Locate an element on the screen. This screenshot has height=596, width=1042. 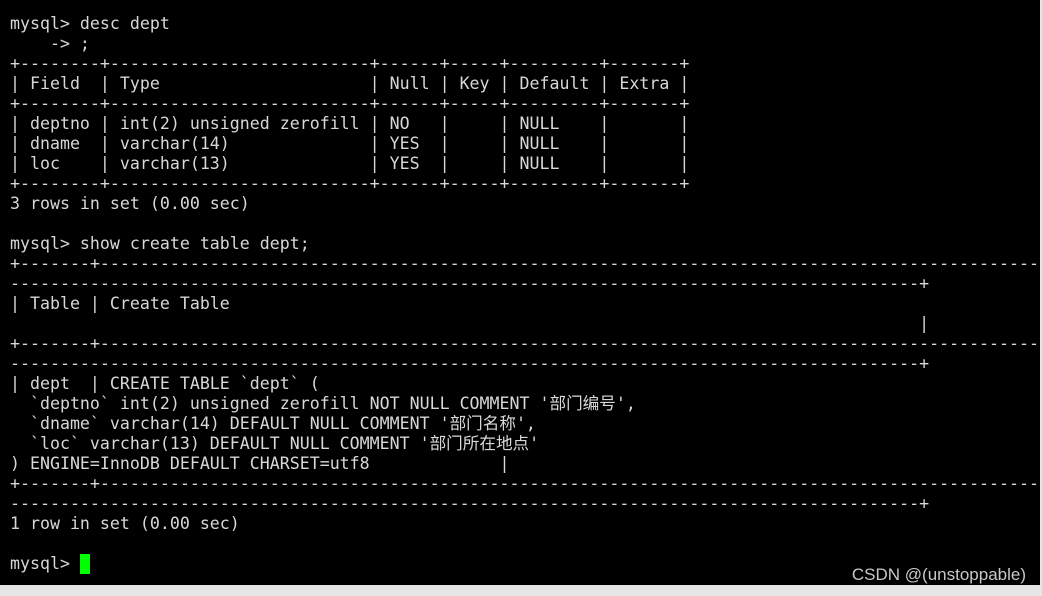
terminal-line: | dept | CREATE TABLE `dept` ( is located at coordinates (165, 383).